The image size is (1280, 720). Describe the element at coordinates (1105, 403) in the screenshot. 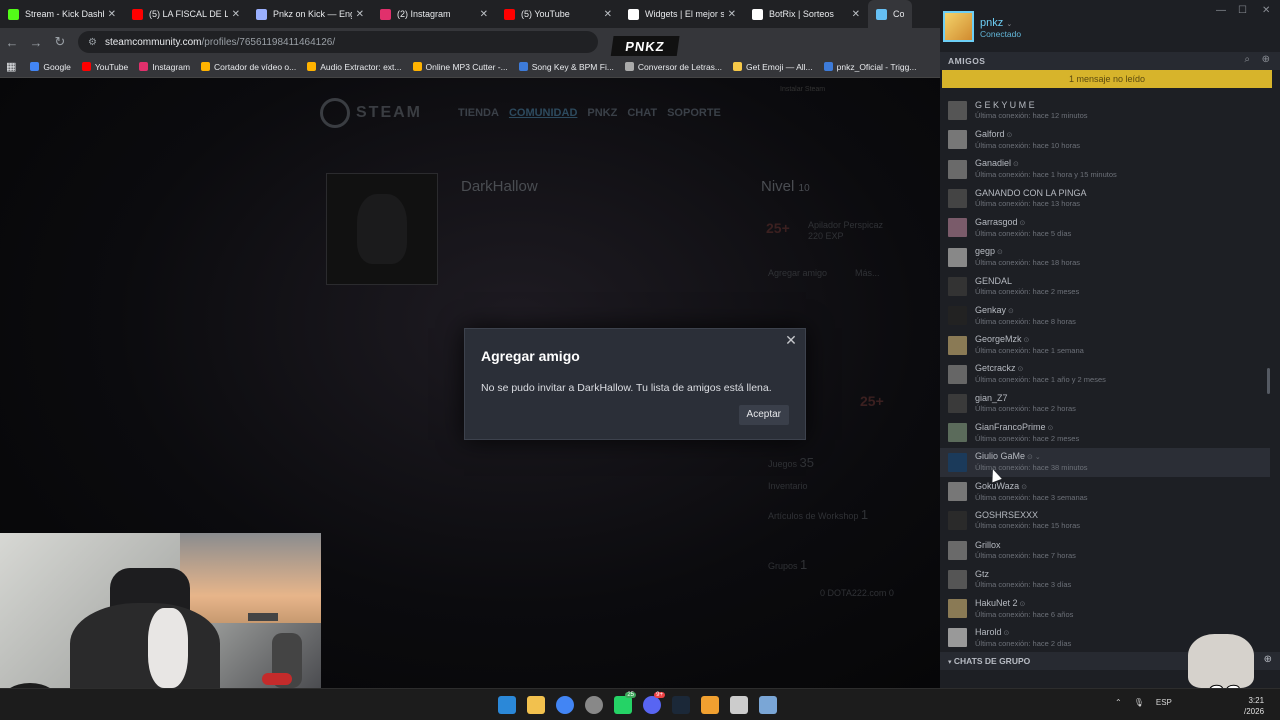

I see `friend-row: gian_Z7 Última conexión: hace 2 horas` at that location.